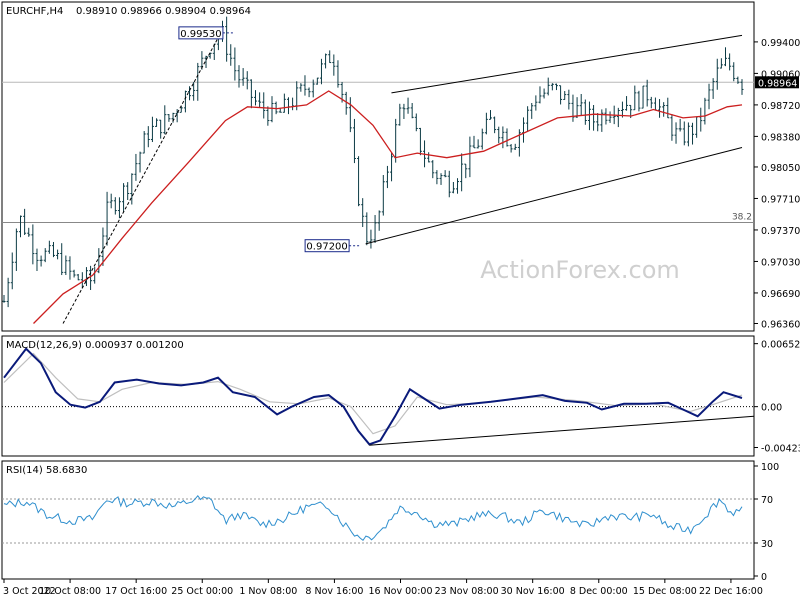 The height and width of the screenshot is (604, 800). What do you see at coordinates (533, 591) in the screenshot?
I see `x-axis-tick-label: 30 Nov 16:00` at bounding box center [533, 591].